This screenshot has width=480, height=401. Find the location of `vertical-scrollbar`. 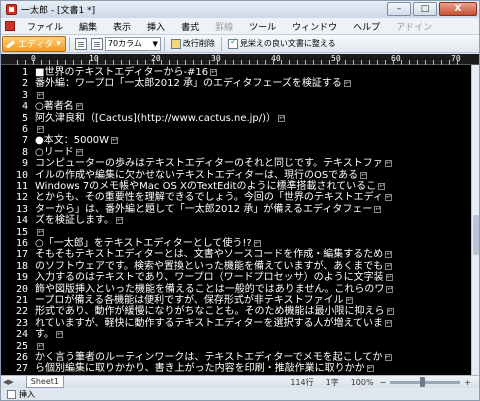

vertical-scrollbar is located at coordinates (475, 220).